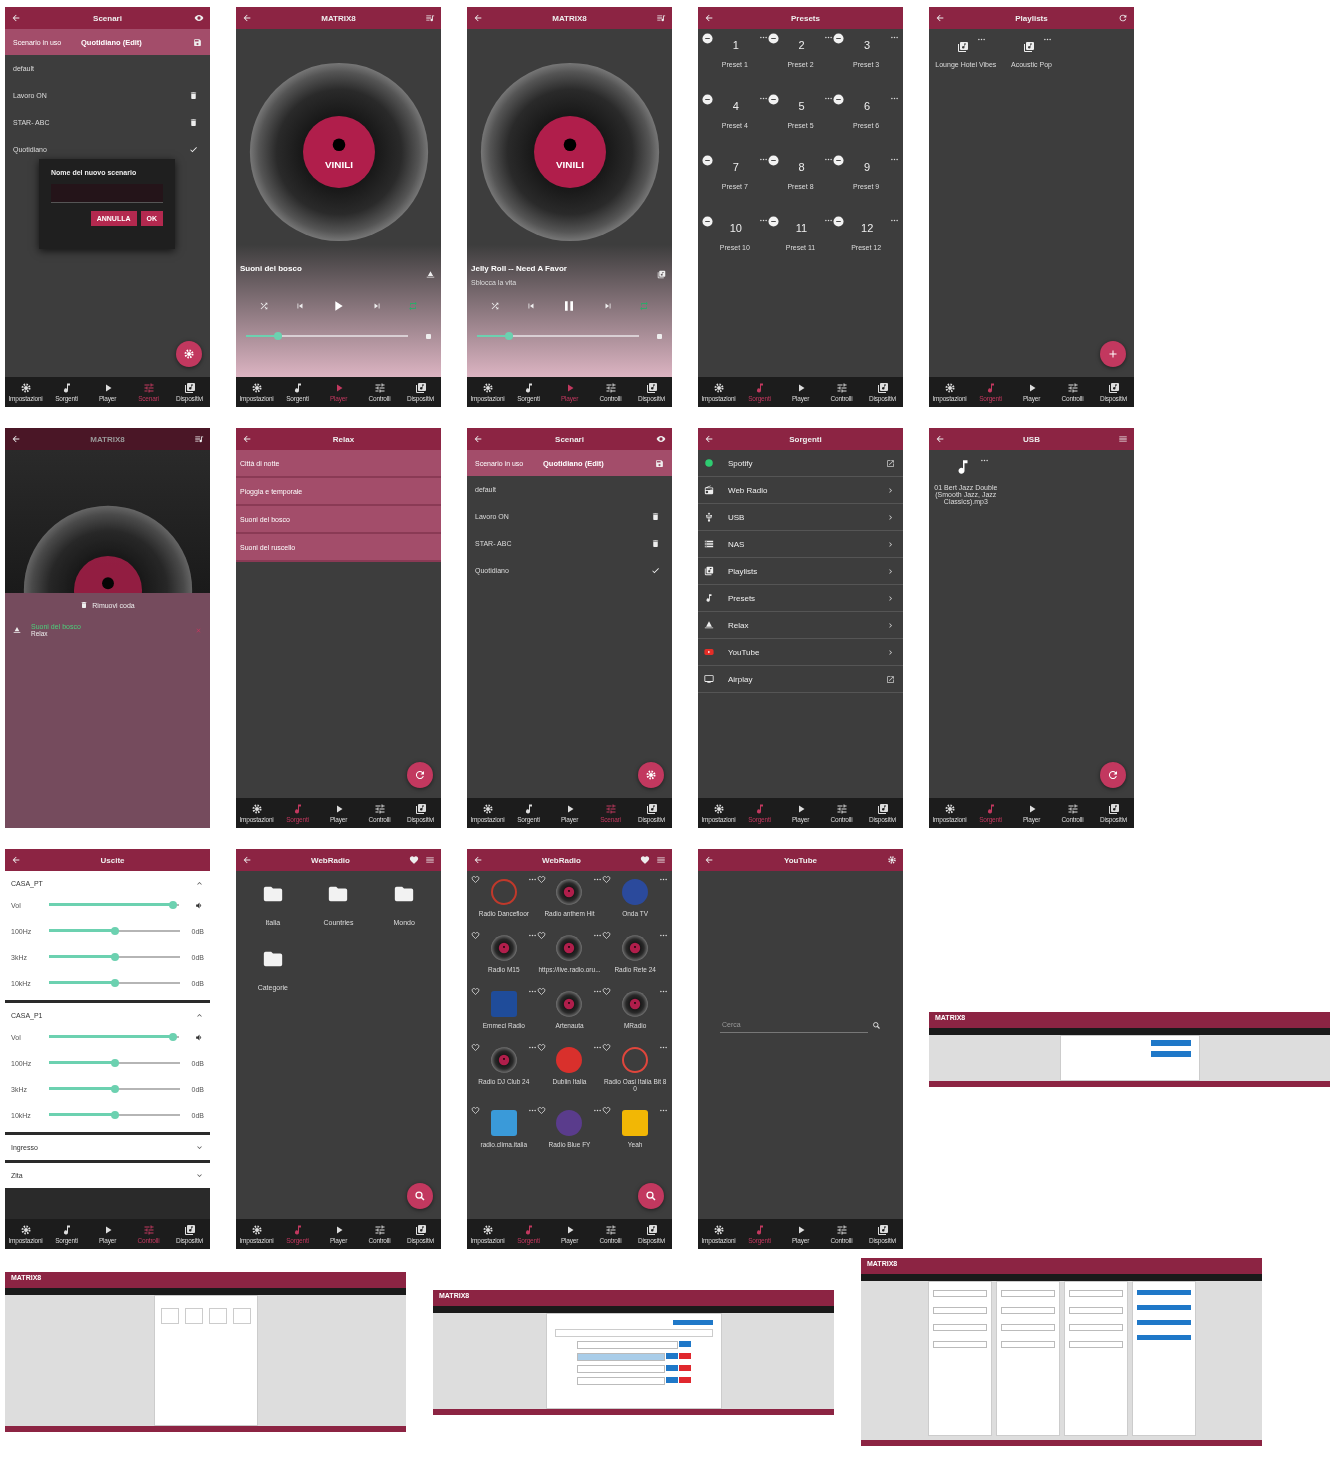  I want to click on source-item: Web Radio, so click(800, 490).